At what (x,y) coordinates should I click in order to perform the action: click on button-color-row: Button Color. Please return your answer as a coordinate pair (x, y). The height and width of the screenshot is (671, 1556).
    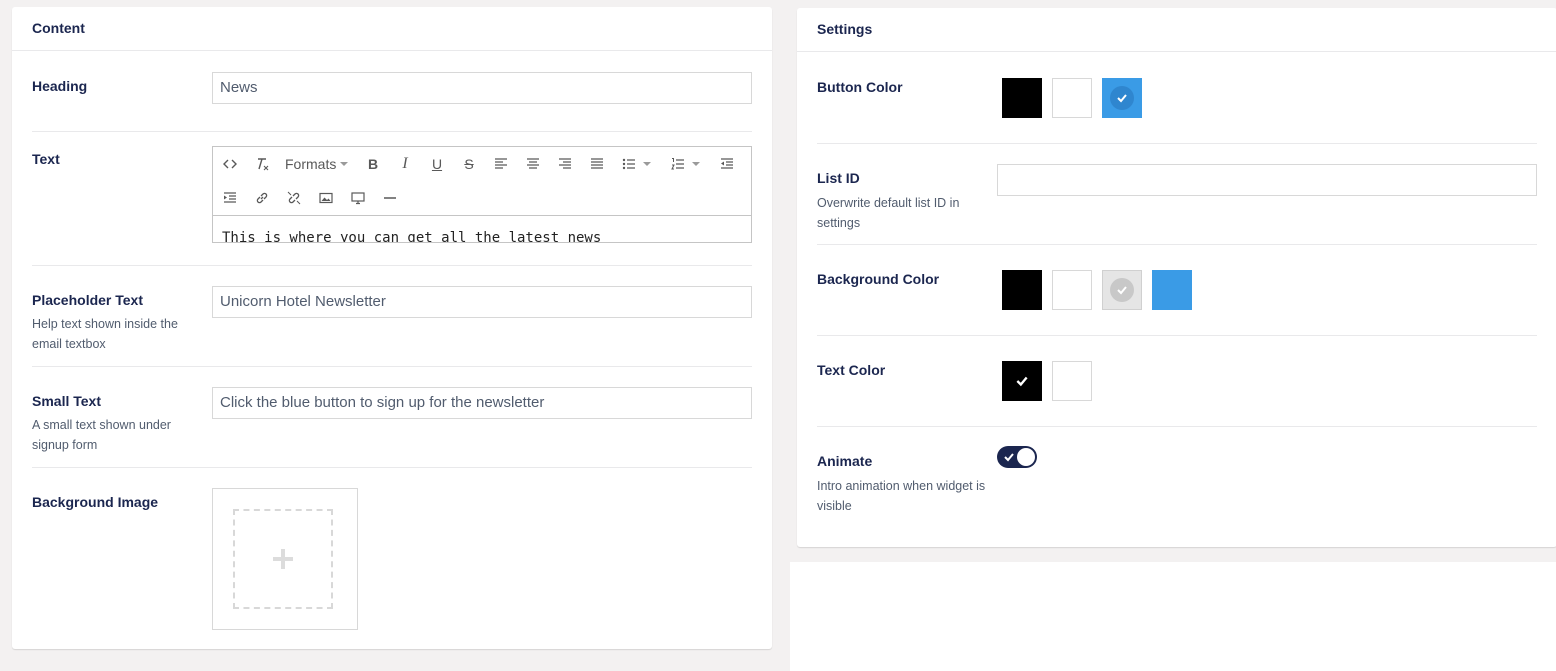
    Looking at the image, I should click on (1177, 98).